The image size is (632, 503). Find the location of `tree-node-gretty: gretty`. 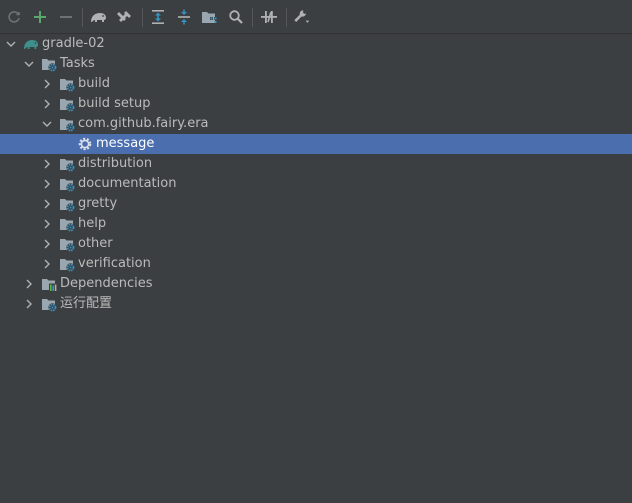

tree-node-gretty: gretty is located at coordinates (316, 204).